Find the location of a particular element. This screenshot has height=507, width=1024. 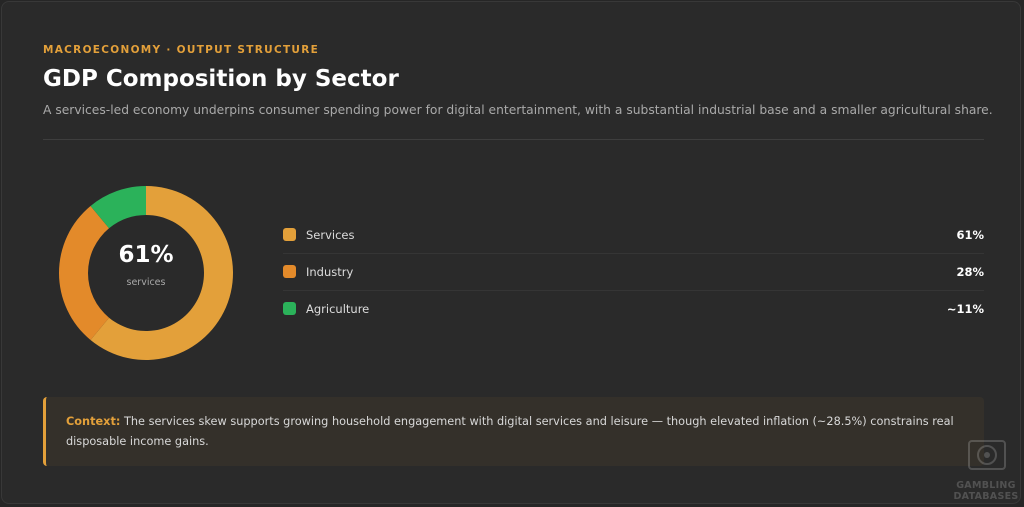

legend-name: Industry is located at coordinates (330, 272).